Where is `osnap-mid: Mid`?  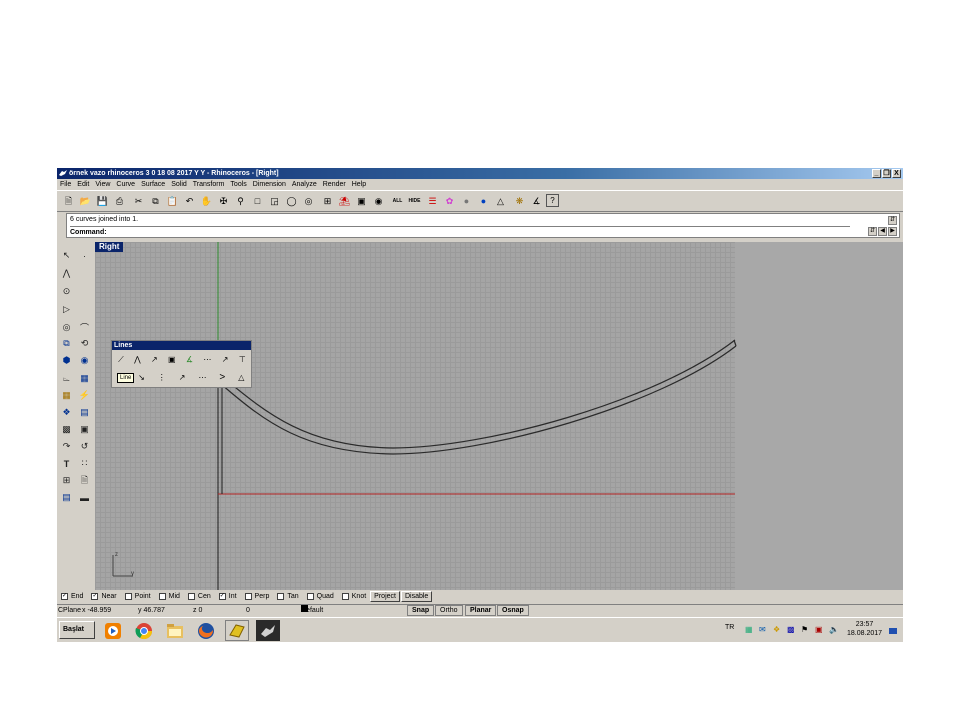 osnap-mid: Mid is located at coordinates (169, 596).